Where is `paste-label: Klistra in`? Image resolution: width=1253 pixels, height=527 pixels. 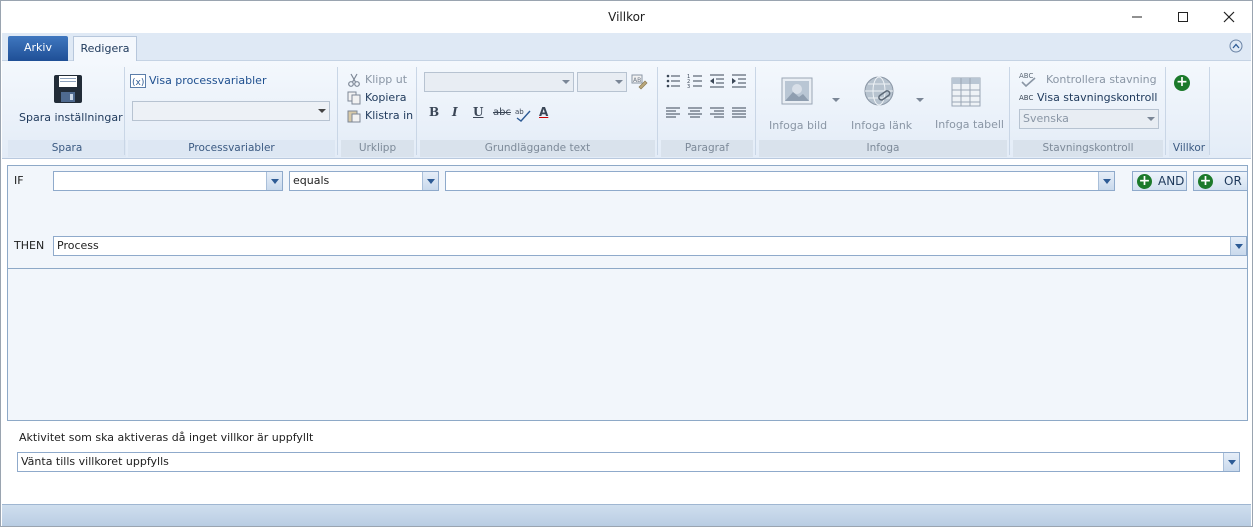 paste-label: Klistra in is located at coordinates (389, 115).